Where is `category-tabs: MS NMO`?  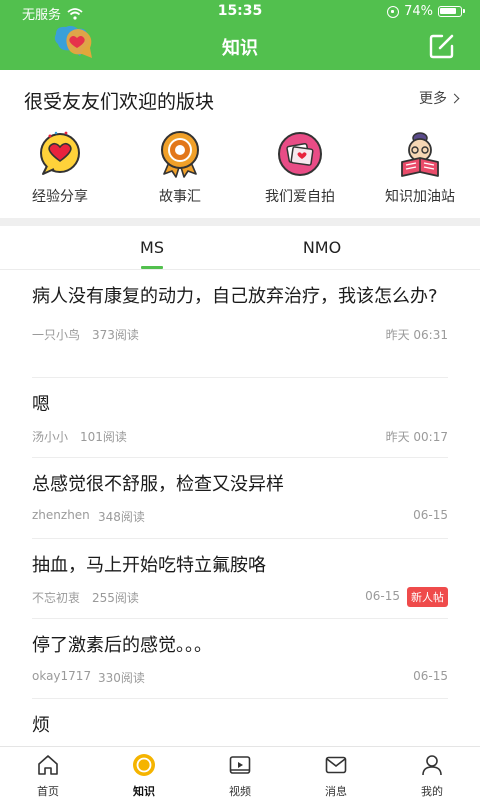 category-tabs: MS NMO is located at coordinates (240, 248).